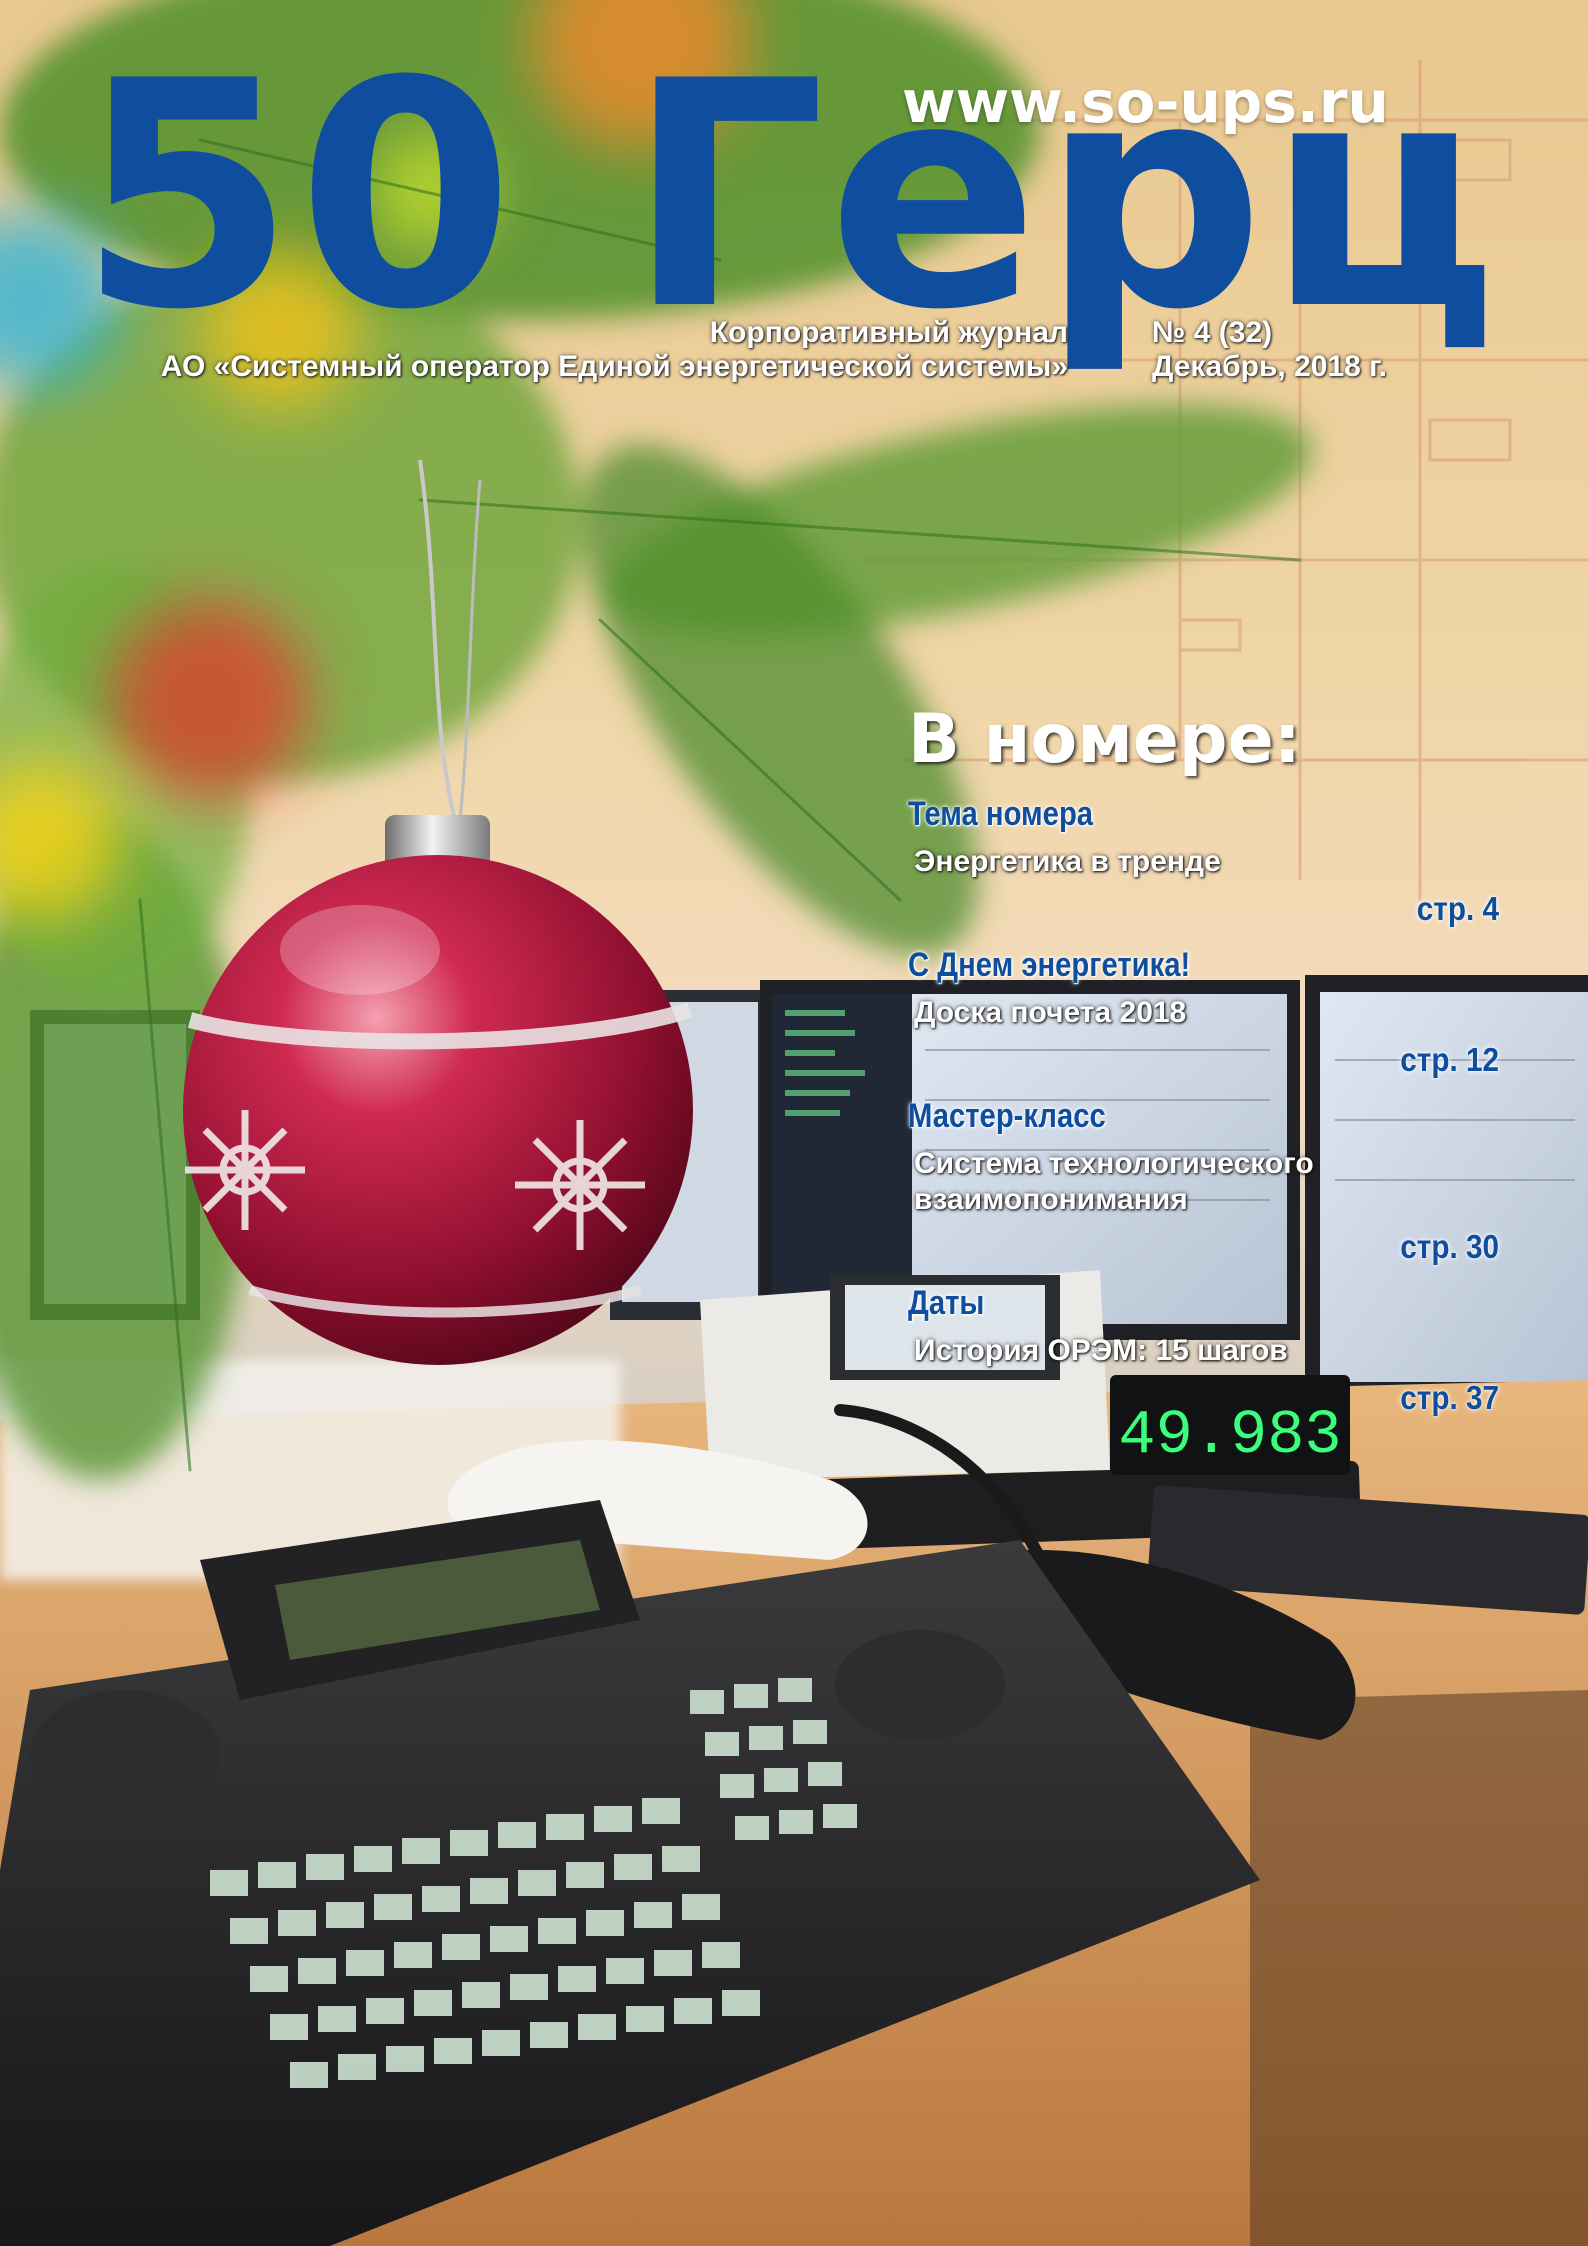 Image resolution: width=1588 pixels, height=2246 pixels. I want to click on page-number: стр. 12, so click(1449, 1059).